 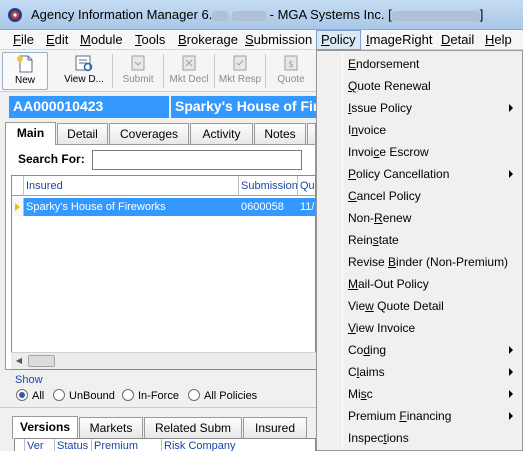 What do you see at coordinates (40, 445) in the screenshot?
I see `column-header-ver: Ver` at bounding box center [40, 445].